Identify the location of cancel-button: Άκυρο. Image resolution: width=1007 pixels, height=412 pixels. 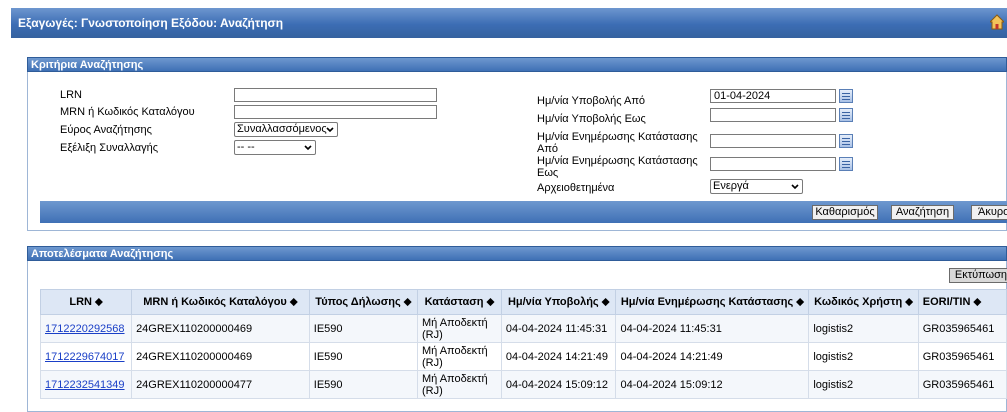
(989, 212).